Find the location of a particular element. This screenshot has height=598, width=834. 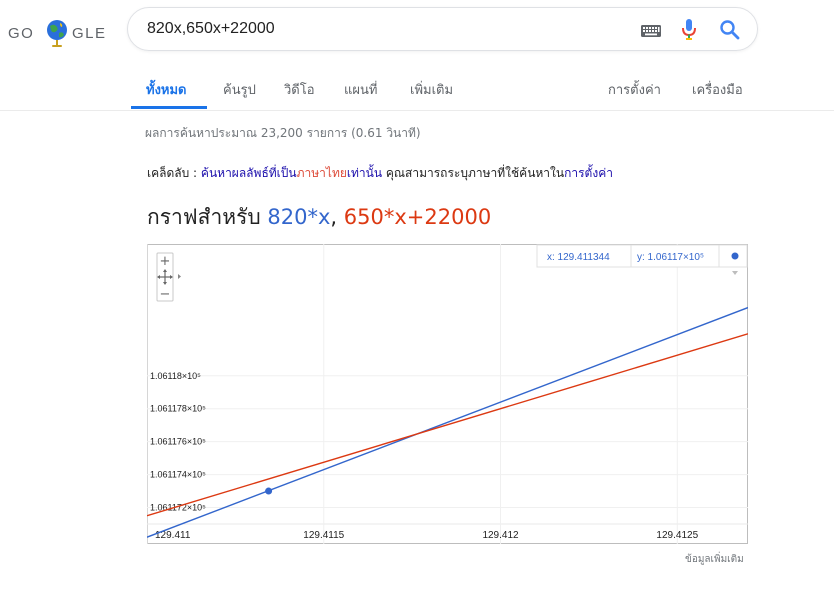

tip-link-settings: การตั้งค่า is located at coordinates (588, 173).